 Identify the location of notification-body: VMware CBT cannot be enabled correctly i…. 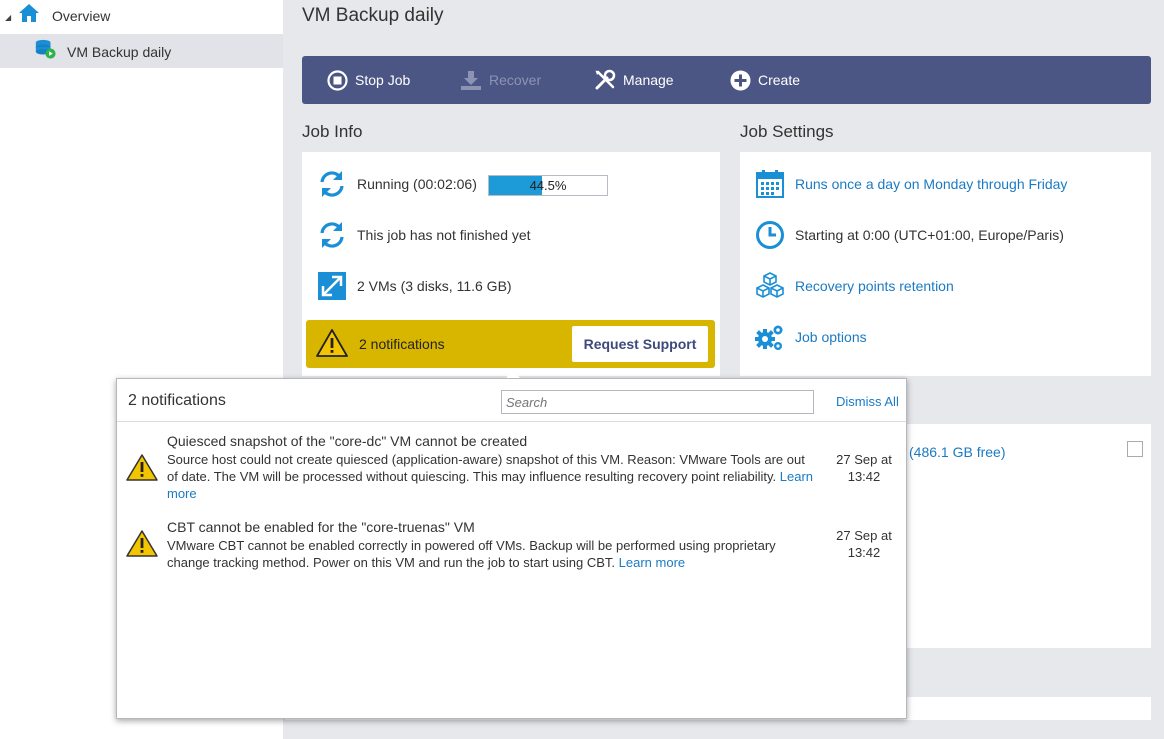
(492, 554).